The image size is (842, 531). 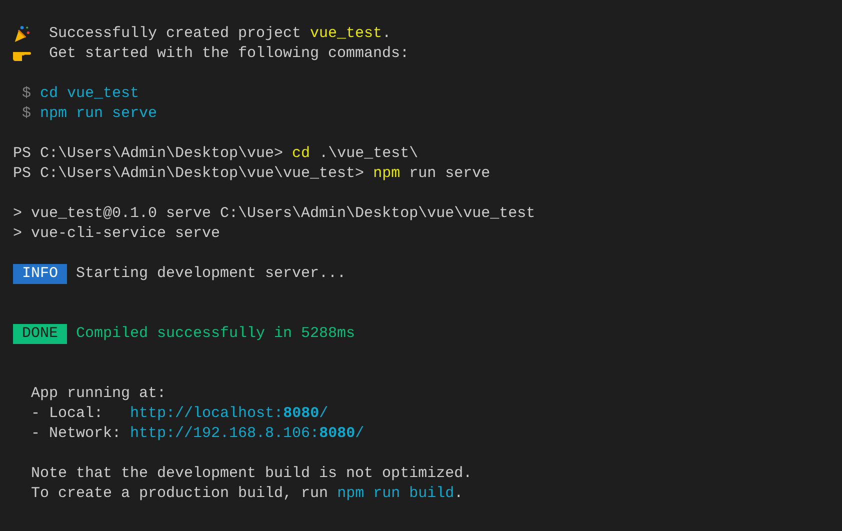 What do you see at coordinates (179, 414) in the screenshot?
I see `terminal-line: - Local: http://localhost:8080/` at bounding box center [179, 414].